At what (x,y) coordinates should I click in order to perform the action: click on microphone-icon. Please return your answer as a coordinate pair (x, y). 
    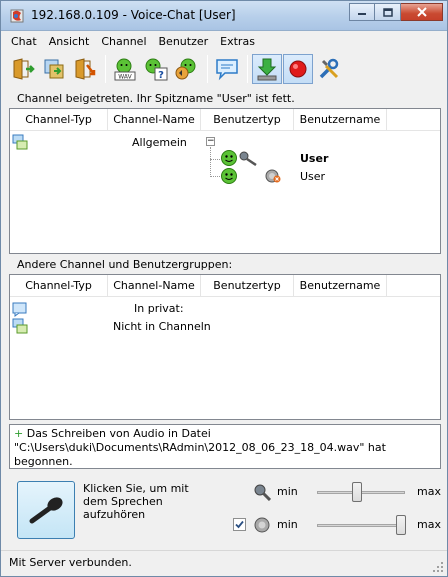
    Looking at the image, I should click on (46, 510).